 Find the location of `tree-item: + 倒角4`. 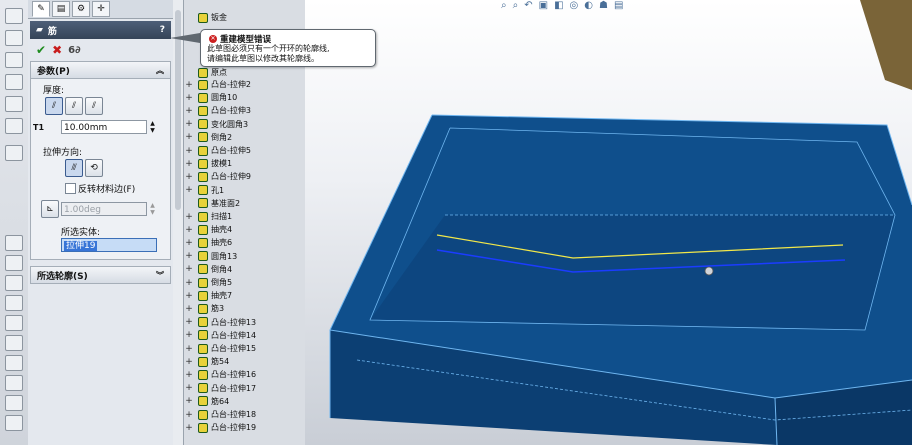

tree-item: + 倒角4 is located at coordinates (208, 269).